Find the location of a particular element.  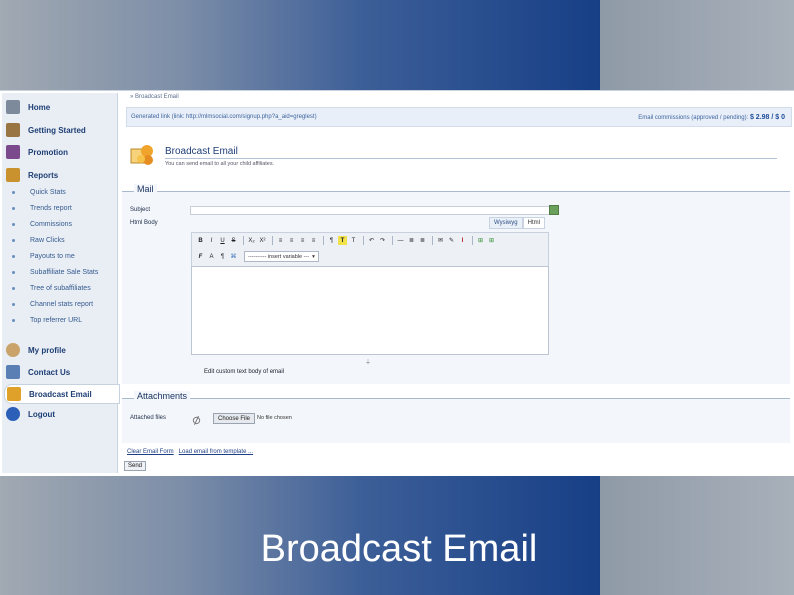

tab-wysiwyg: Wysiwyg is located at coordinates (506, 223).